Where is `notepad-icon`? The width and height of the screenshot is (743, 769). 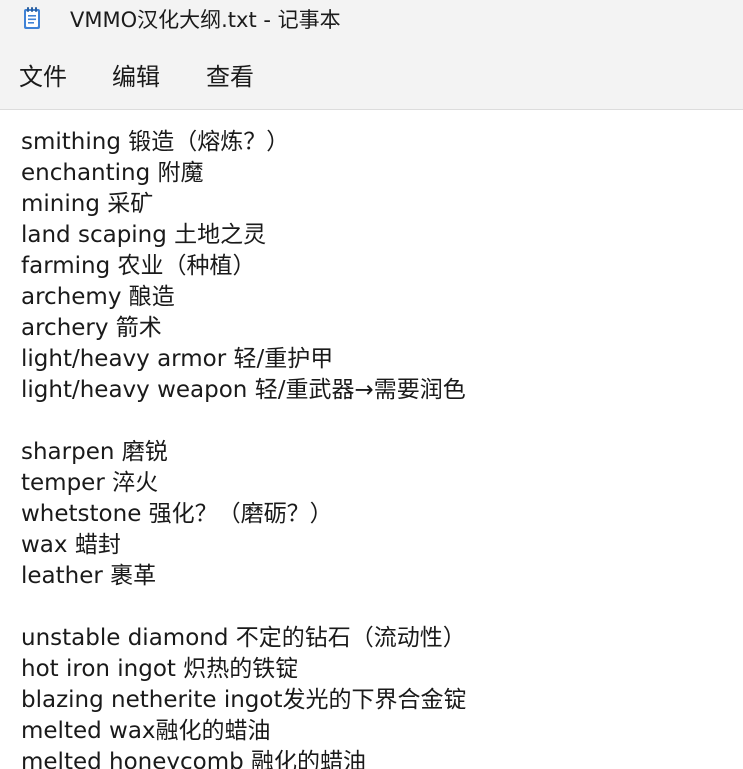 notepad-icon is located at coordinates (32, 18).